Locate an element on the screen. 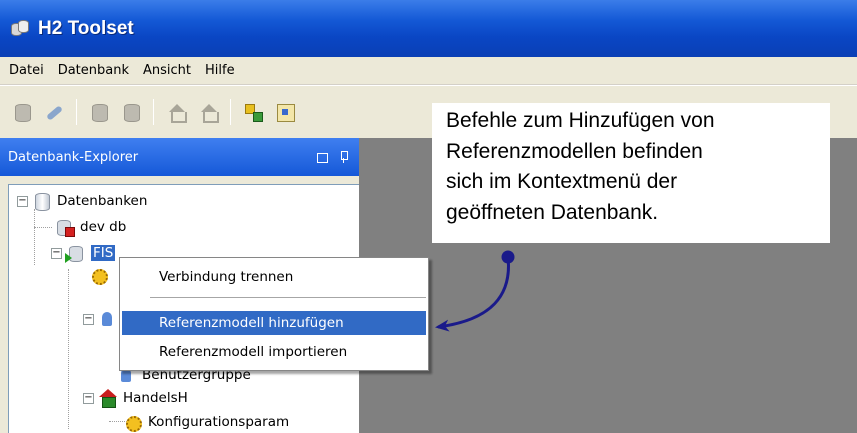 The width and height of the screenshot is (857, 433). tree-item-konfiguration: Konfigurationsparam is located at coordinates (206, 422).